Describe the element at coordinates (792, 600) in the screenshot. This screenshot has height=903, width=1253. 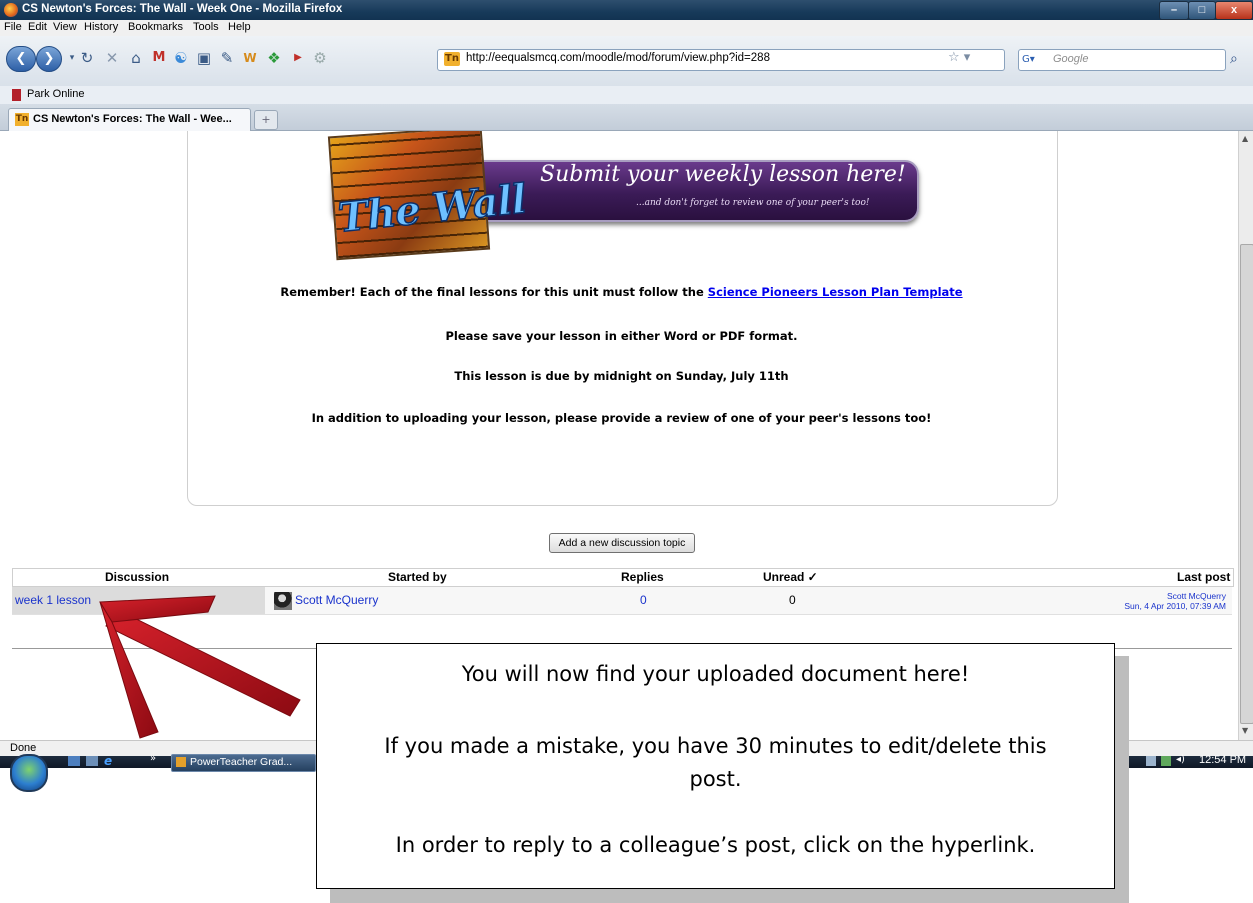
I see `unread-count: 0` at that location.